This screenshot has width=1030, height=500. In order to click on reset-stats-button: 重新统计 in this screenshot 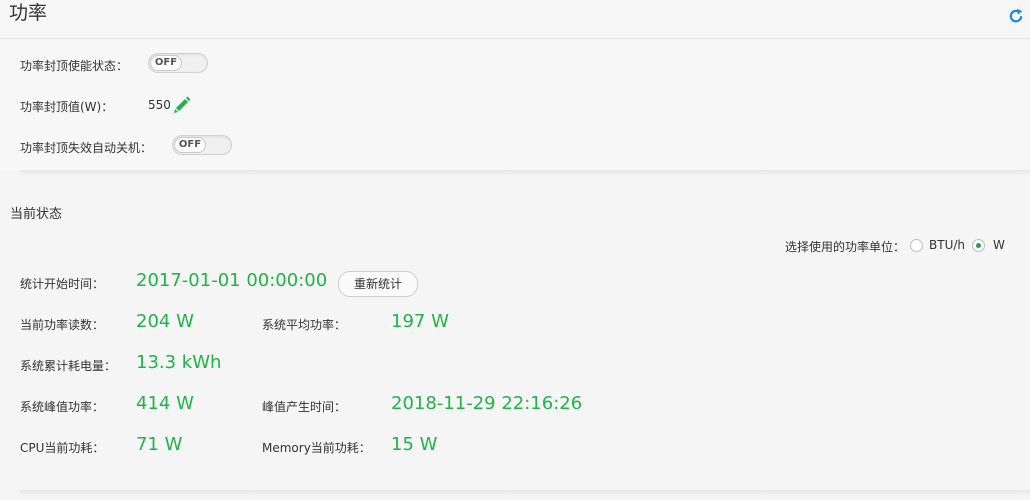, I will do `click(378, 284)`.